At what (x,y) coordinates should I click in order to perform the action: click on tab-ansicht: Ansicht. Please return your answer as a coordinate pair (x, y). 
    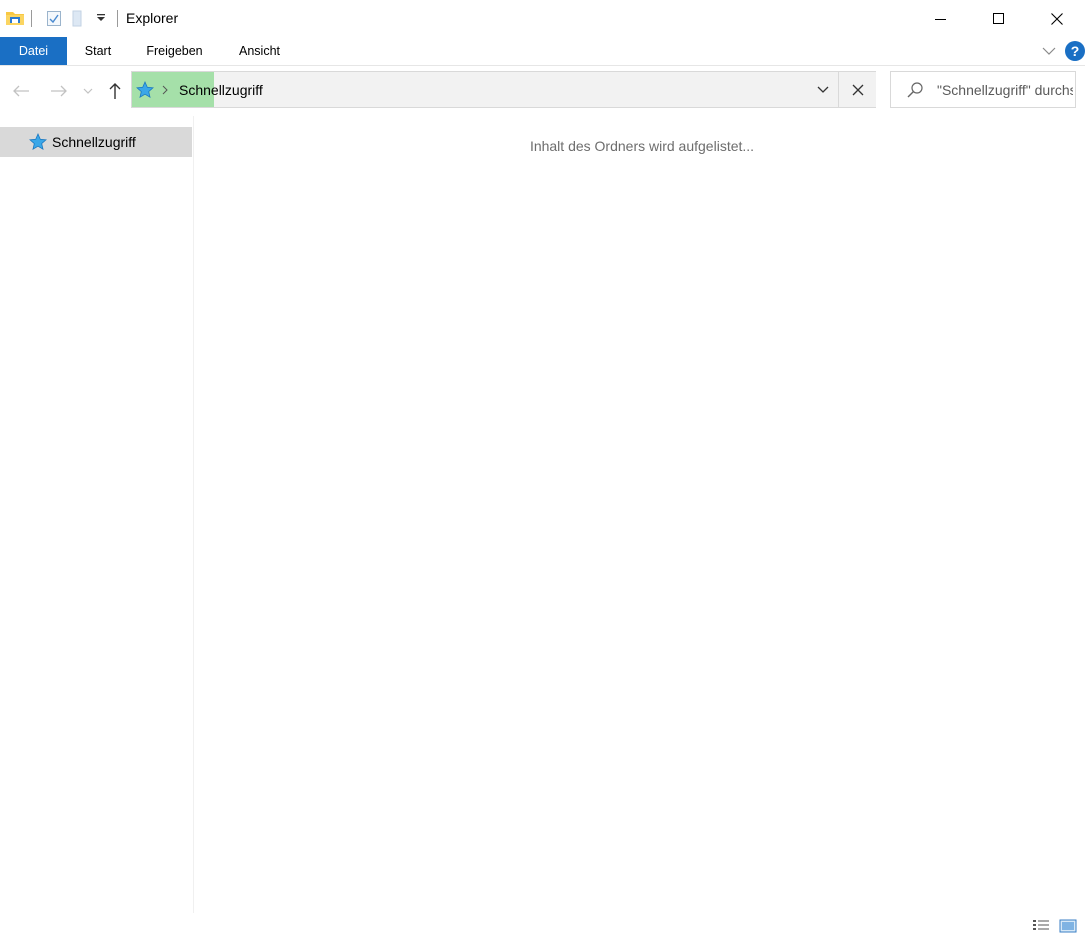
    Looking at the image, I should click on (259, 51).